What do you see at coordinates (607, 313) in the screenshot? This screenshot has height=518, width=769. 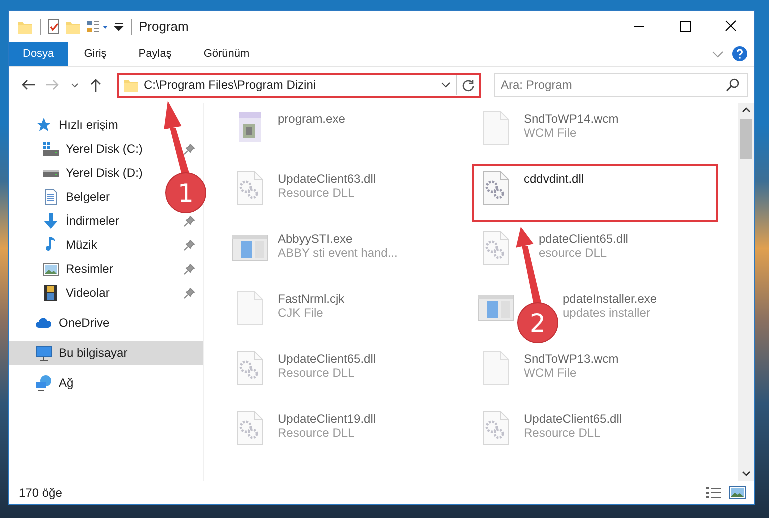 I see `file-type: updates installer` at bounding box center [607, 313].